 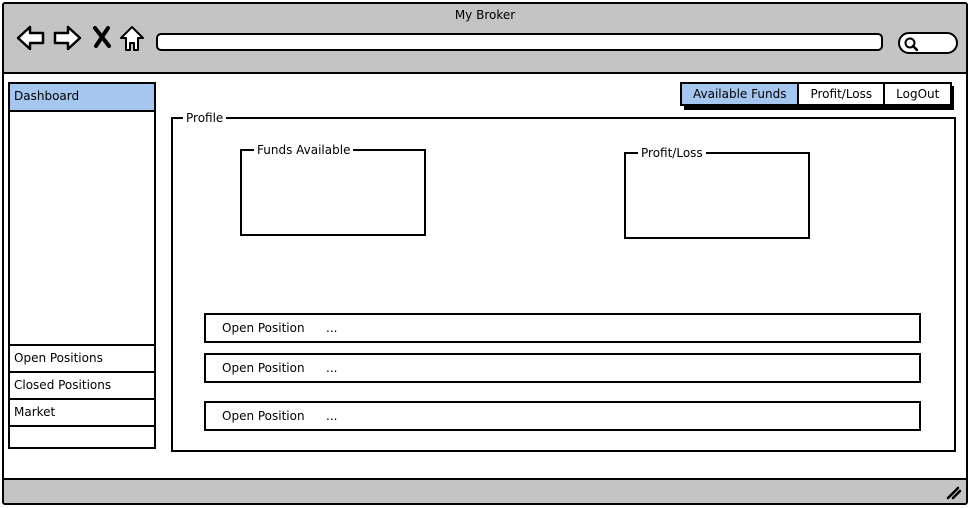 What do you see at coordinates (717, 192) in the screenshot?
I see `profit-loss-box: Profit/Loss` at bounding box center [717, 192].